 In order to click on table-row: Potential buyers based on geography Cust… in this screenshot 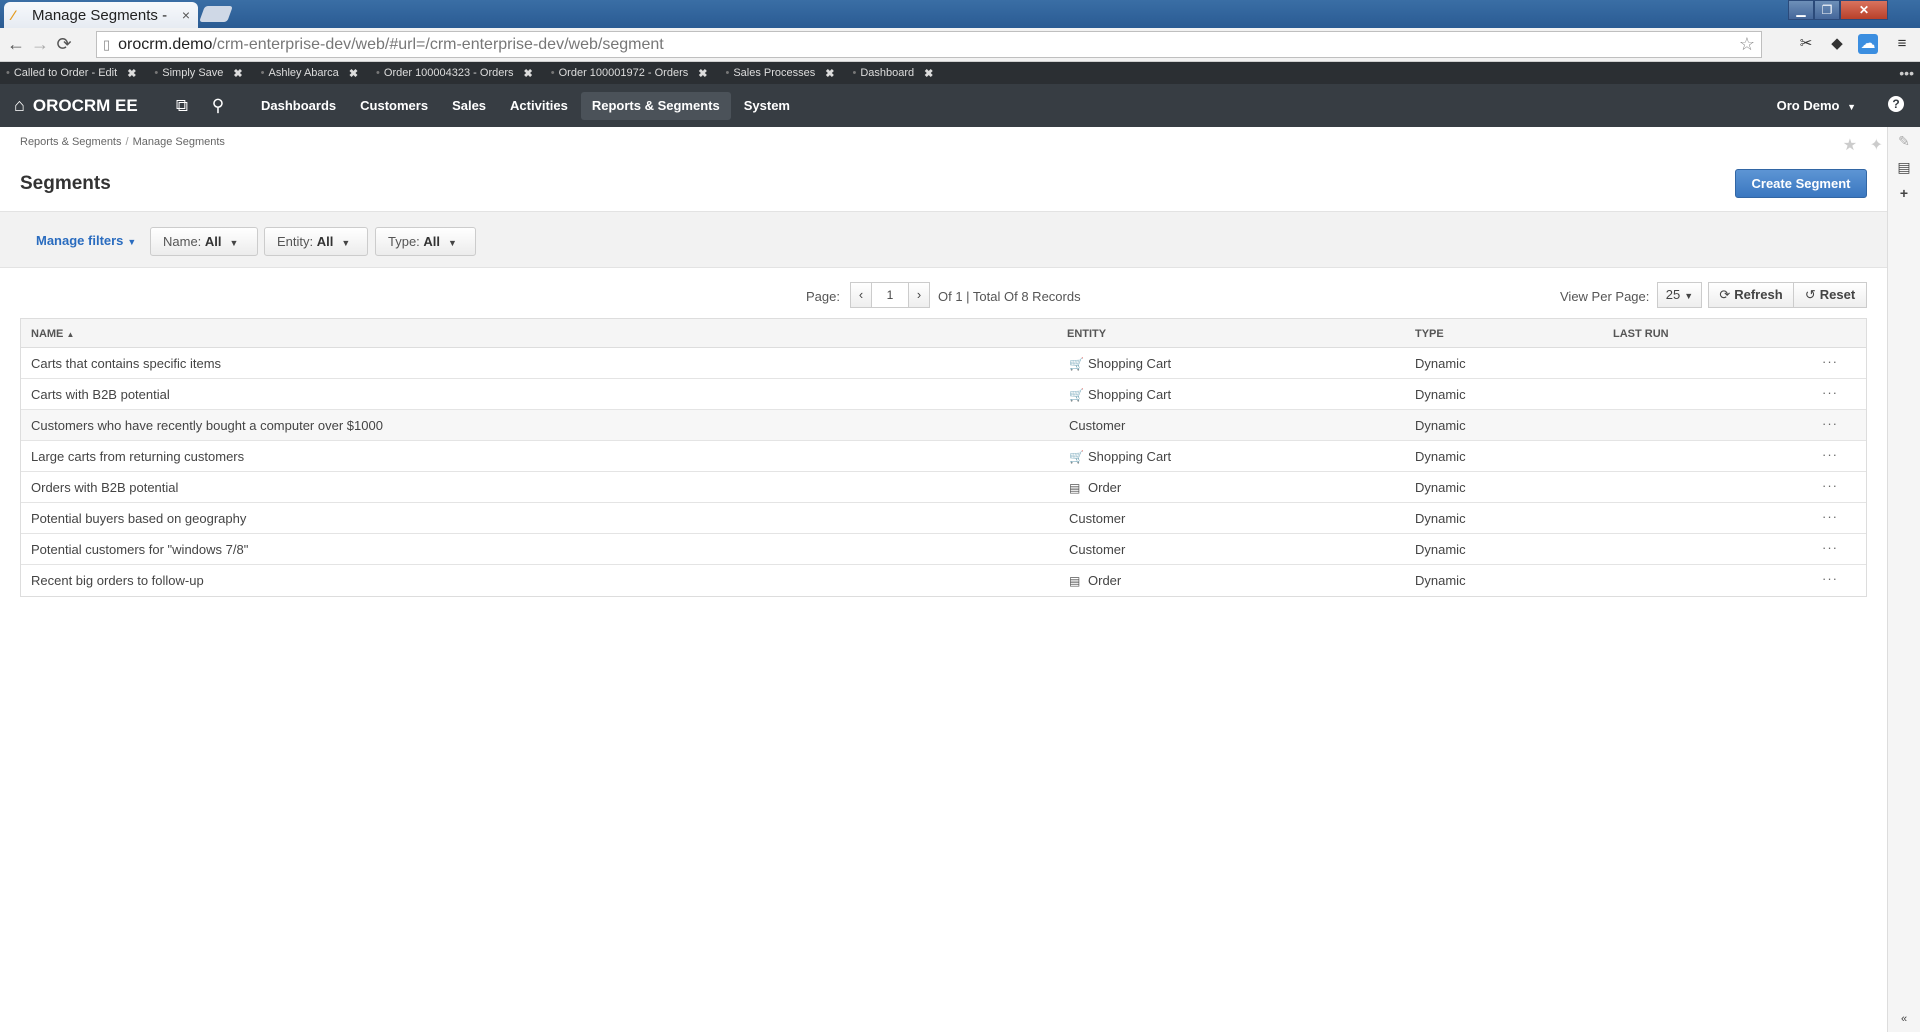, I will do `click(943, 518)`.